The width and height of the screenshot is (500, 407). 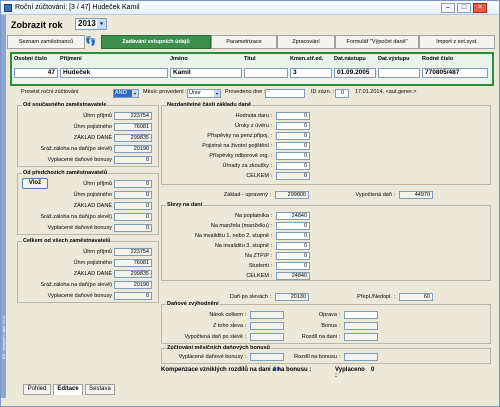 I want to click on tab-seznam: Seznam zaměstnanců, so click(x=46, y=42).